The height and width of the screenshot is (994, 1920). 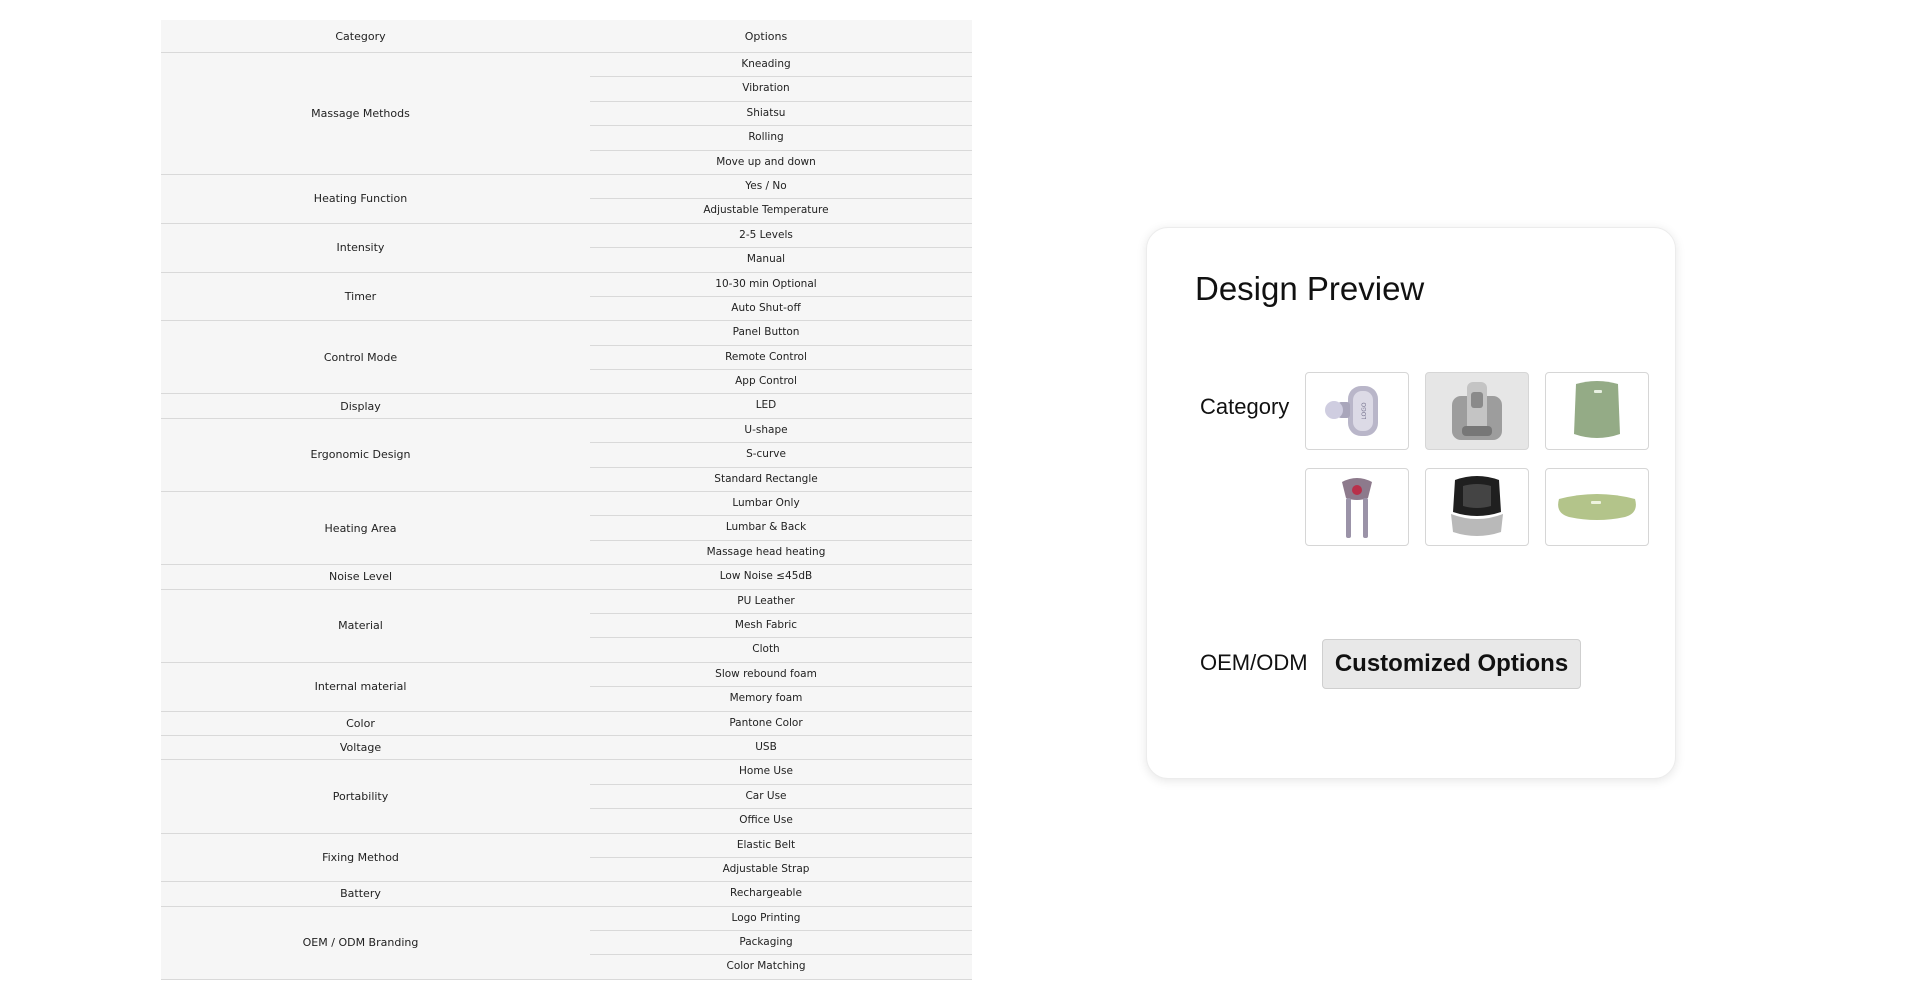 I want to click on spec-category-name: Intensity, so click(x=360, y=248).